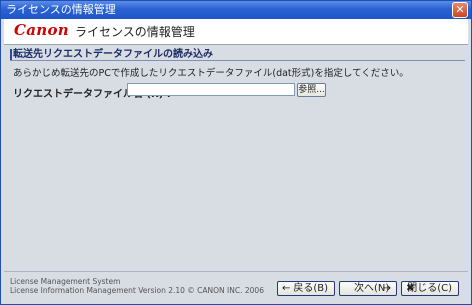  Describe the element at coordinates (41, 30) in the screenshot. I see `canon-logo: Canon` at that location.